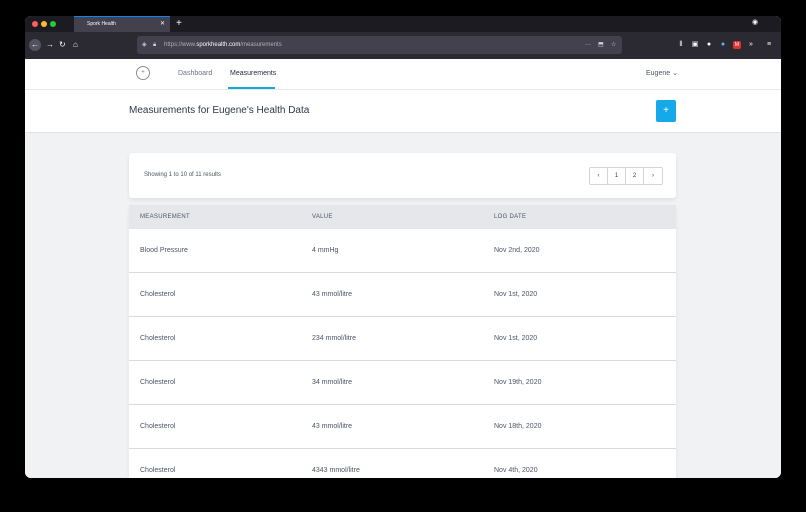  What do you see at coordinates (253, 74) in the screenshot?
I see `nav-link-measurements: Measurements` at bounding box center [253, 74].